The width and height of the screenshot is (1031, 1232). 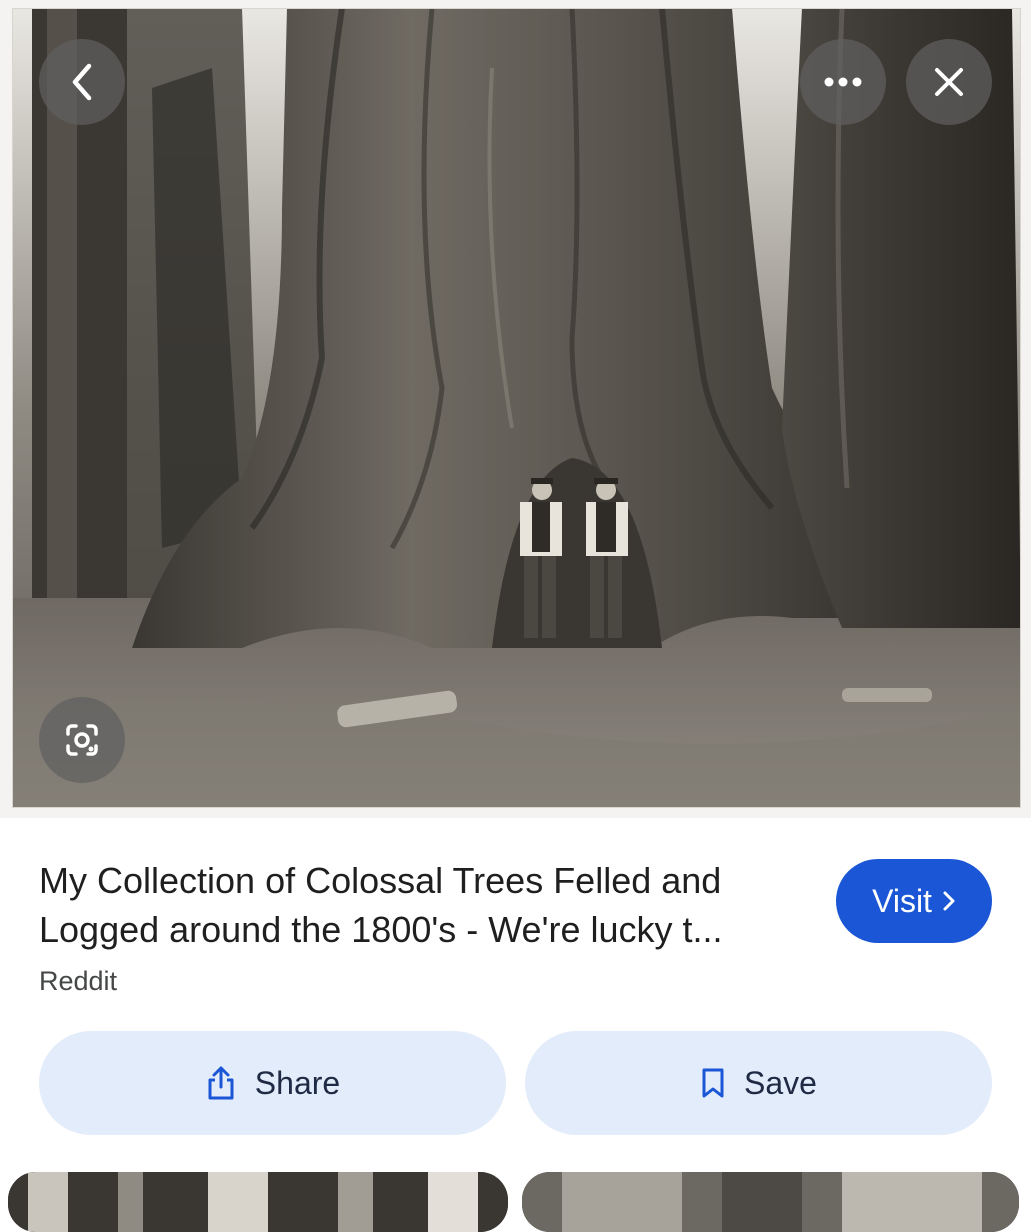 I want to click on more-options-button, so click(x=843, y=82).